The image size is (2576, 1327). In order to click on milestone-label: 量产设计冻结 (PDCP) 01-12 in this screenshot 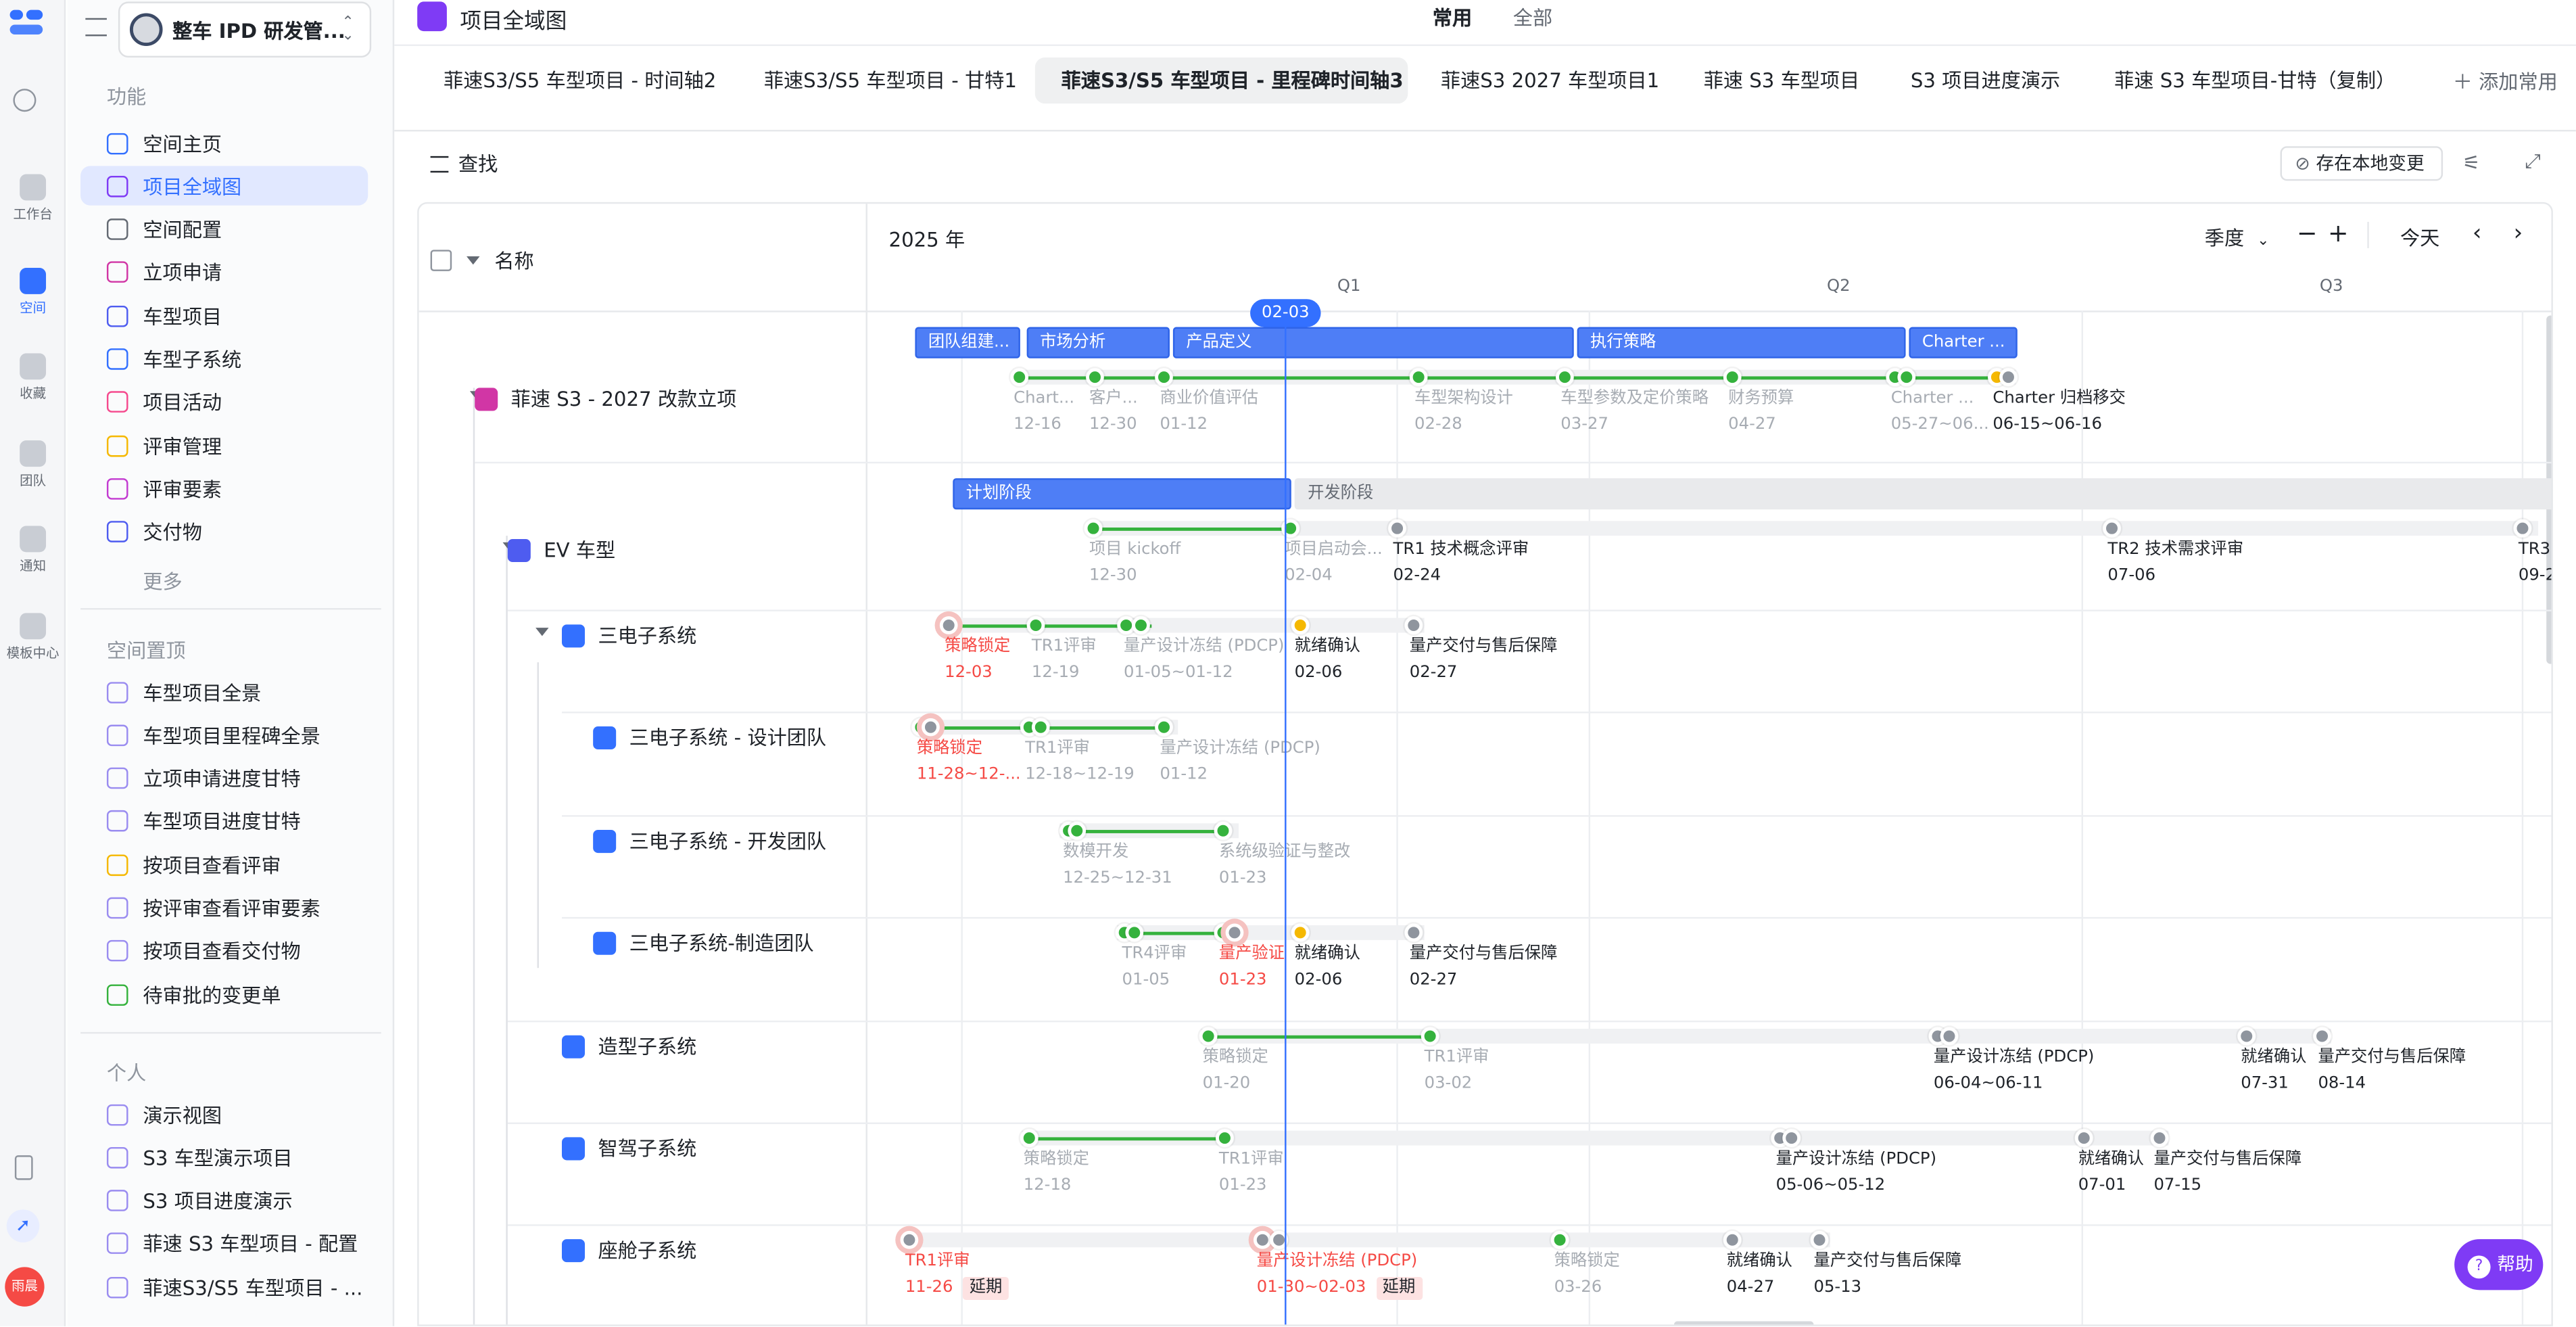, I will do `click(1240, 763)`.